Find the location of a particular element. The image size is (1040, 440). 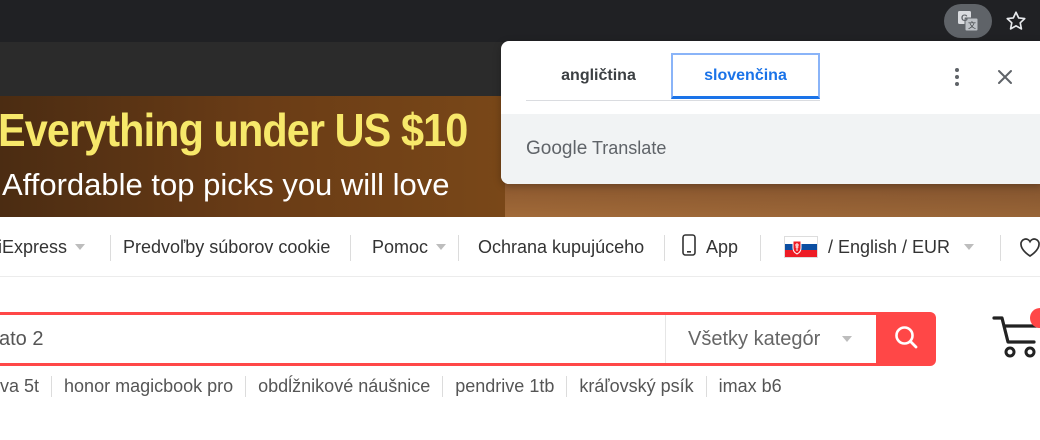

suggestion-link: honor magicbook pro is located at coordinates (148, 386).